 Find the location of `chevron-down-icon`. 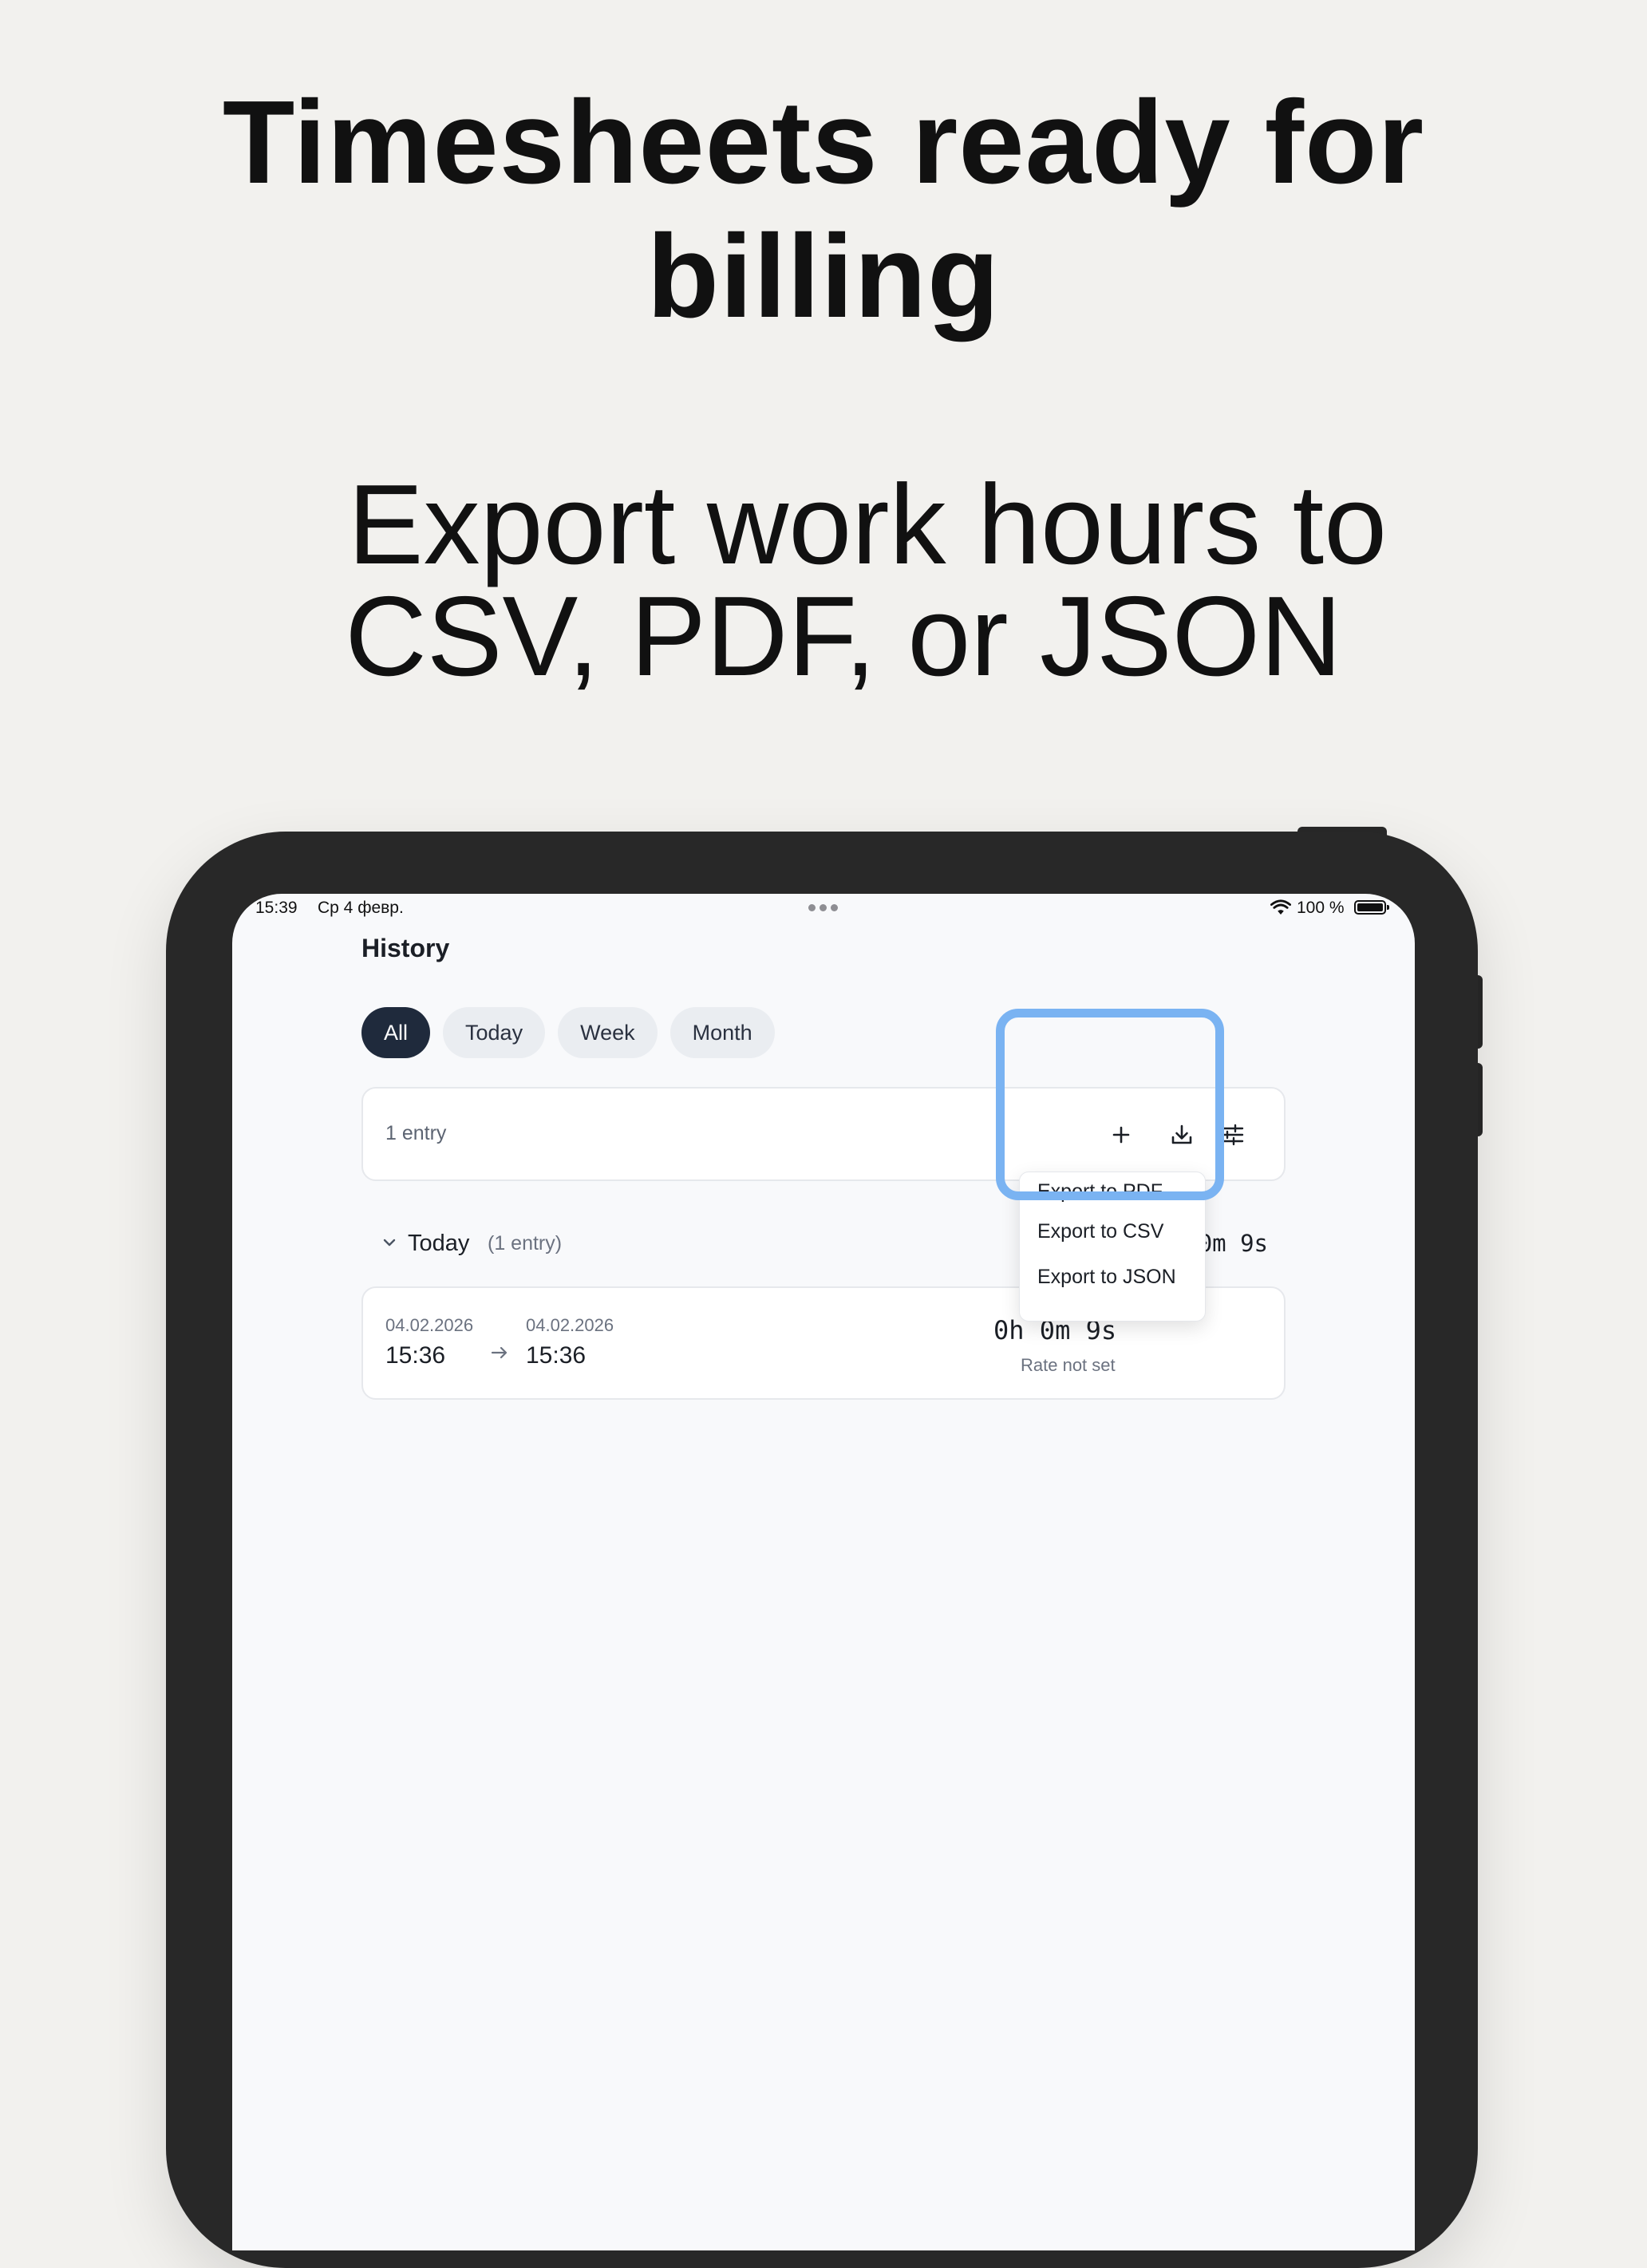

chevron-down-icon is located at coordinates (389, 1242).